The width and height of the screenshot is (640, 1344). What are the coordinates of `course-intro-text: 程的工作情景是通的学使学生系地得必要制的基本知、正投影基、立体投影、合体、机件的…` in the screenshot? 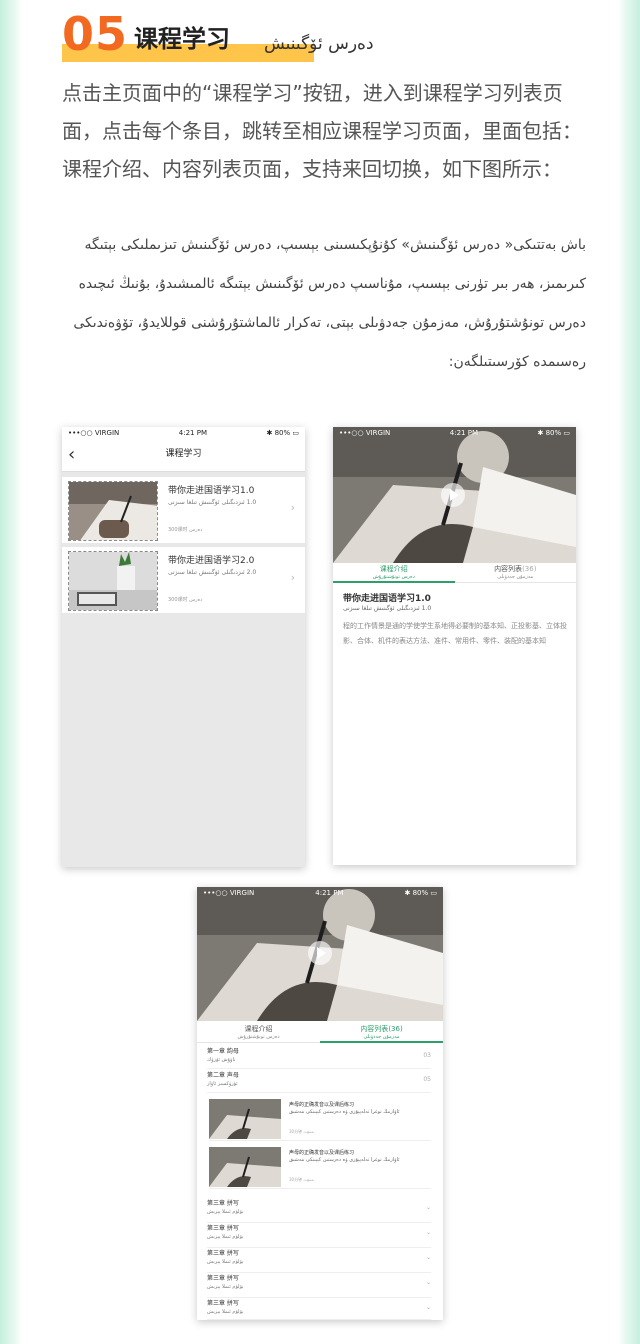 It's located at (455, 633).